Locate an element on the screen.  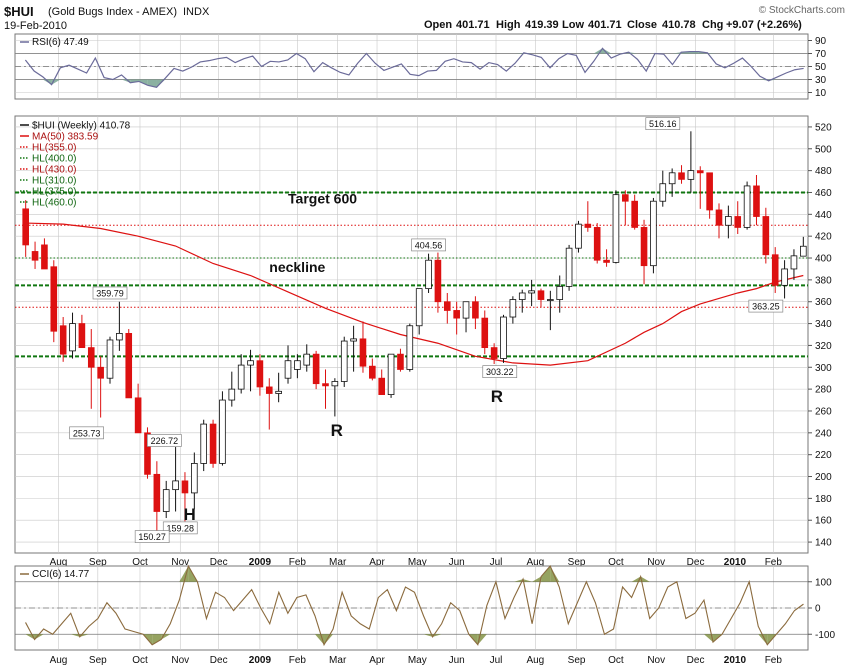
high-value: 419.39 is located at coordinates (542, 25).